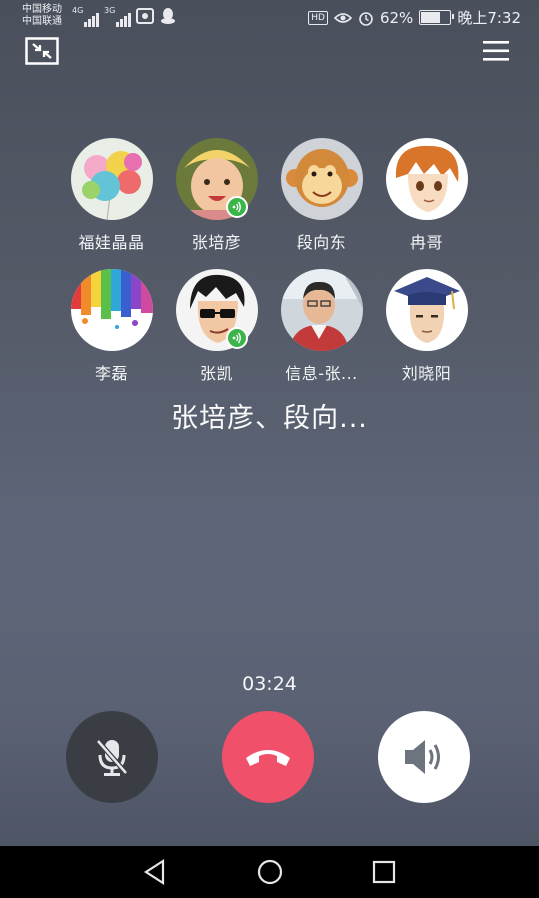 This screenshot has height=898, width=539. Describe the element at coordinates (321, 242) in the screenshot. I see `participant-name: 段向东` at that location.